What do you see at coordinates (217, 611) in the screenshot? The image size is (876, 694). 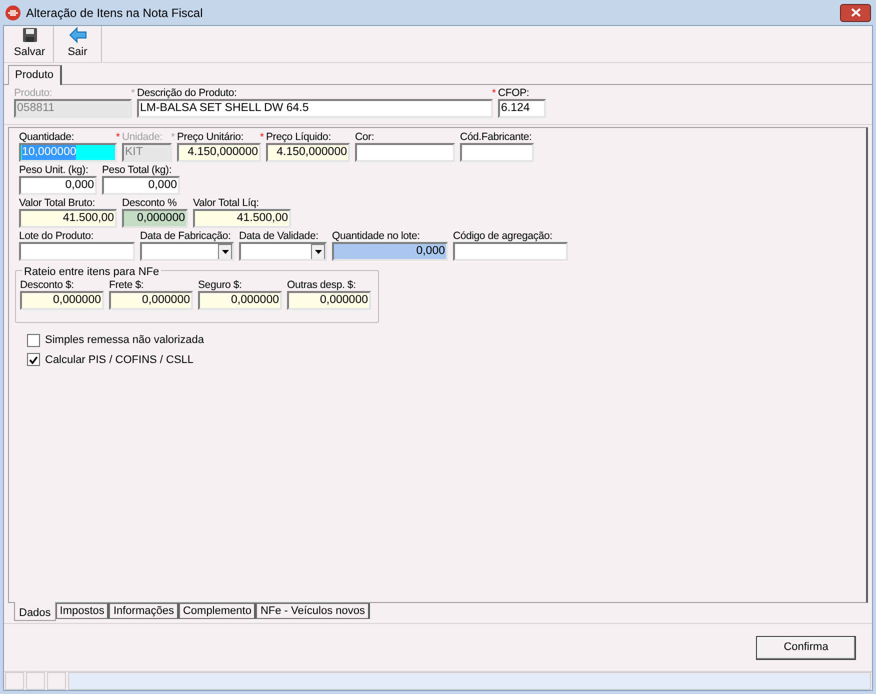 I see `tab: Complemento` at bounding box center [217, 611].